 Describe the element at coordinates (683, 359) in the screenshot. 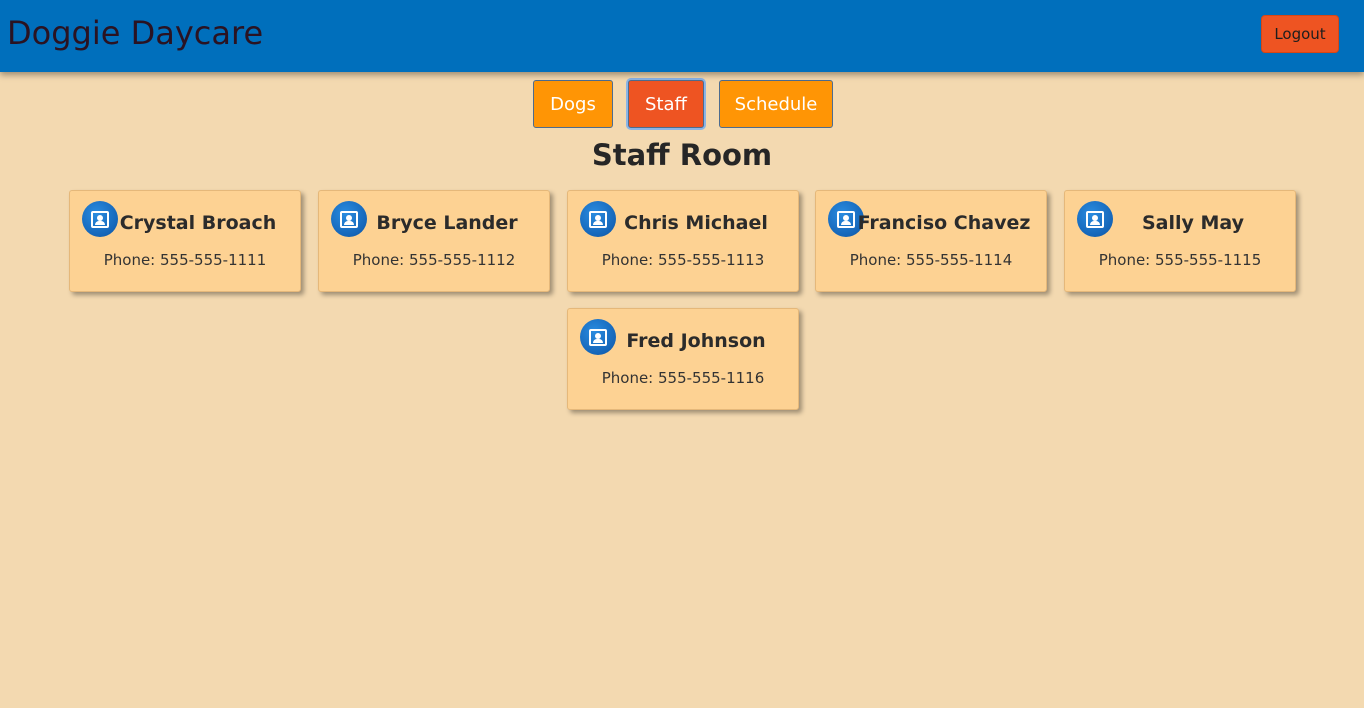

I see `staff-card: Fred Johnson Phone: 555-555-1116` at that location.